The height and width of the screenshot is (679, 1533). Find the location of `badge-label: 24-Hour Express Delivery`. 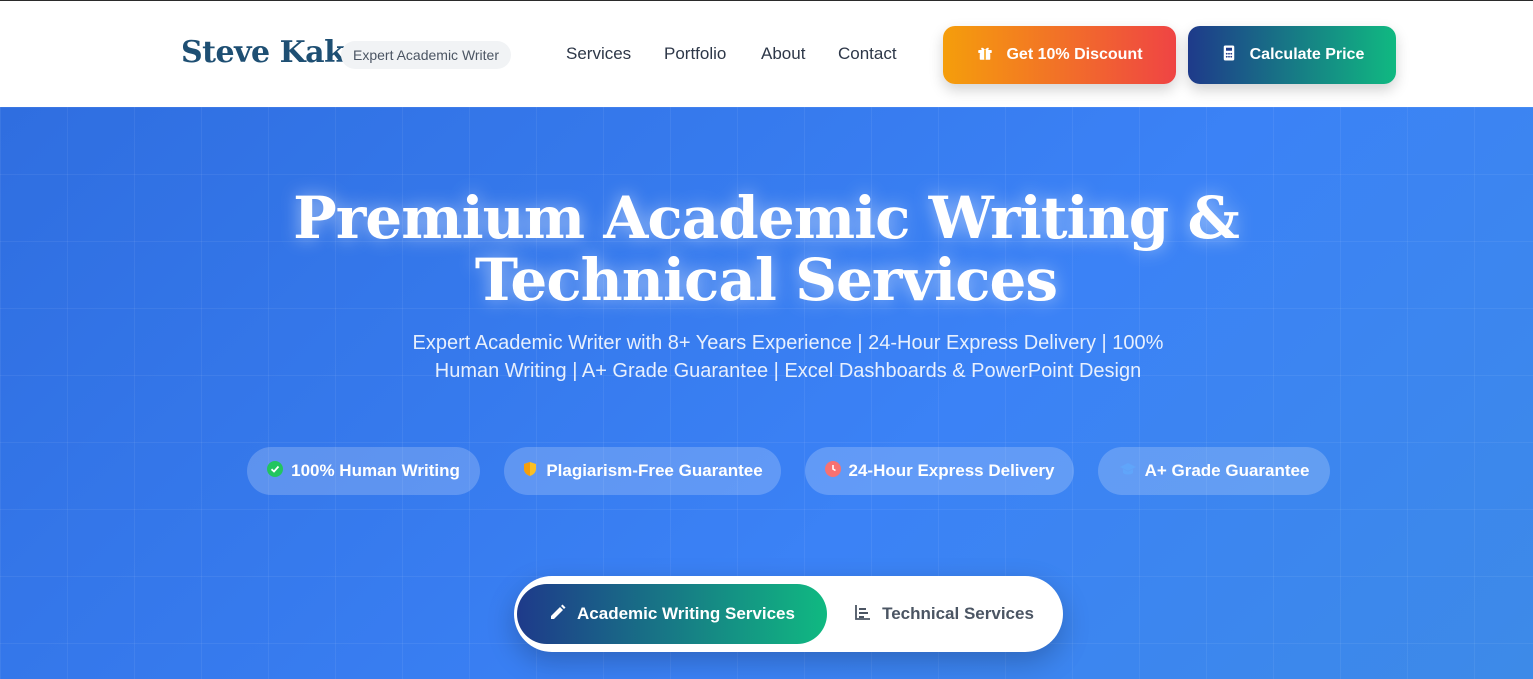

badge-label: 24-Hour Express Delivery is located at coordinates (951, 470).